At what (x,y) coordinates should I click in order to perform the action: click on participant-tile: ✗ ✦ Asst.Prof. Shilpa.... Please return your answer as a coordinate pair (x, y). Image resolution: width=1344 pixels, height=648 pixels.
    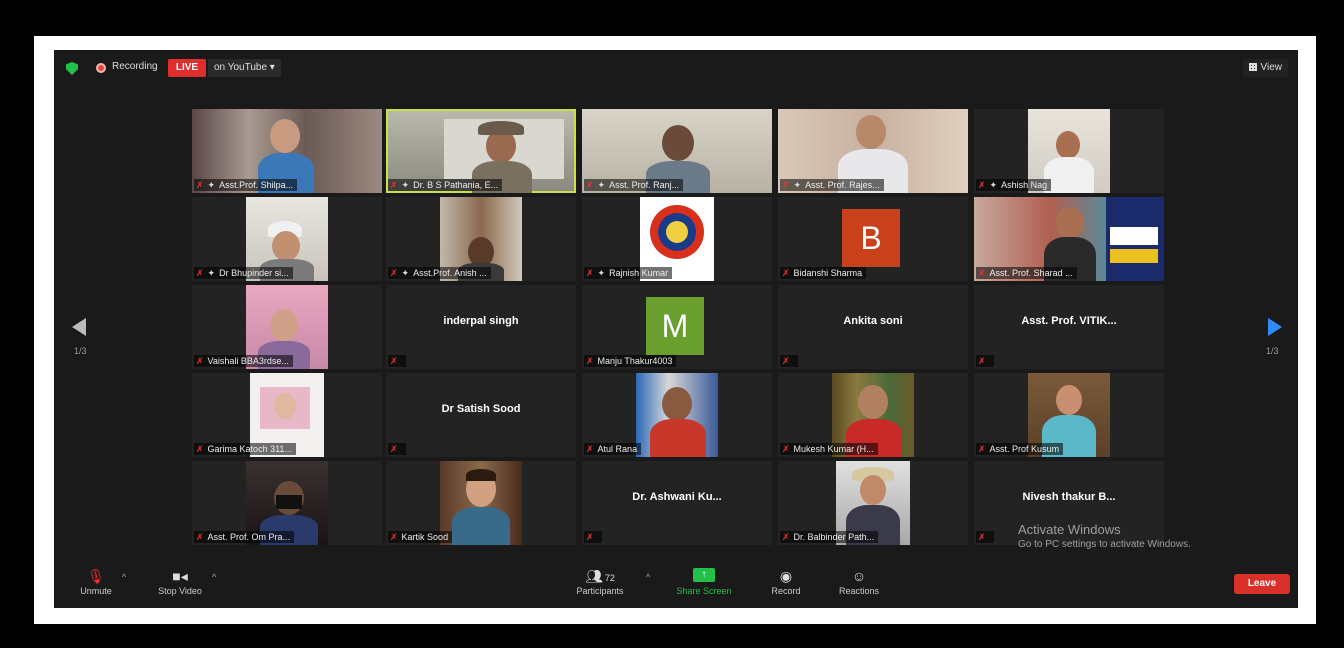
    Looking at the image, I should click on (287, 151).